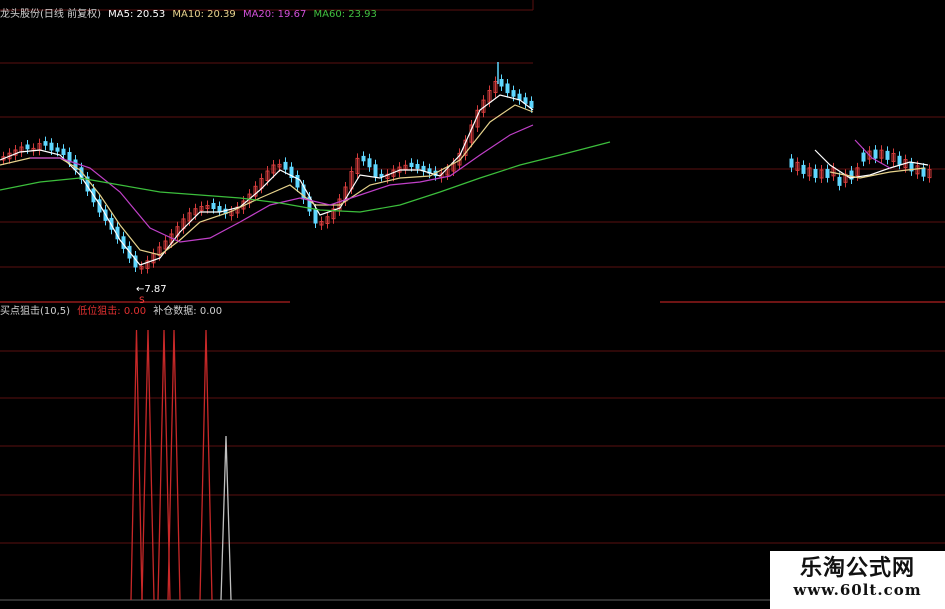  I want to click on ma10-label: MA10: 20.39, so click(204, 14).